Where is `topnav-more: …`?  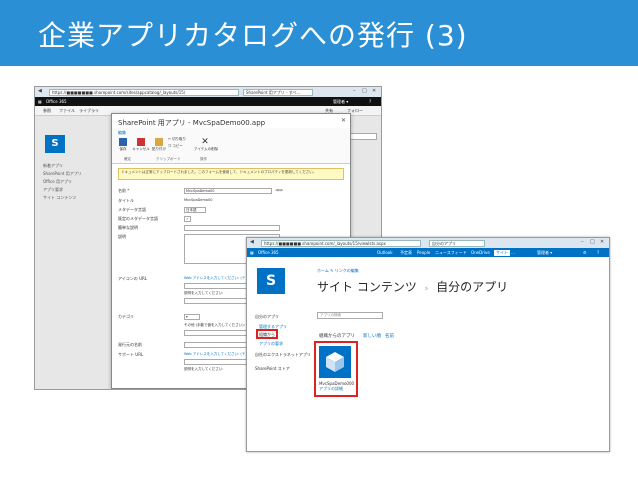 topnav-more: … is located at coordinates (513, 252).